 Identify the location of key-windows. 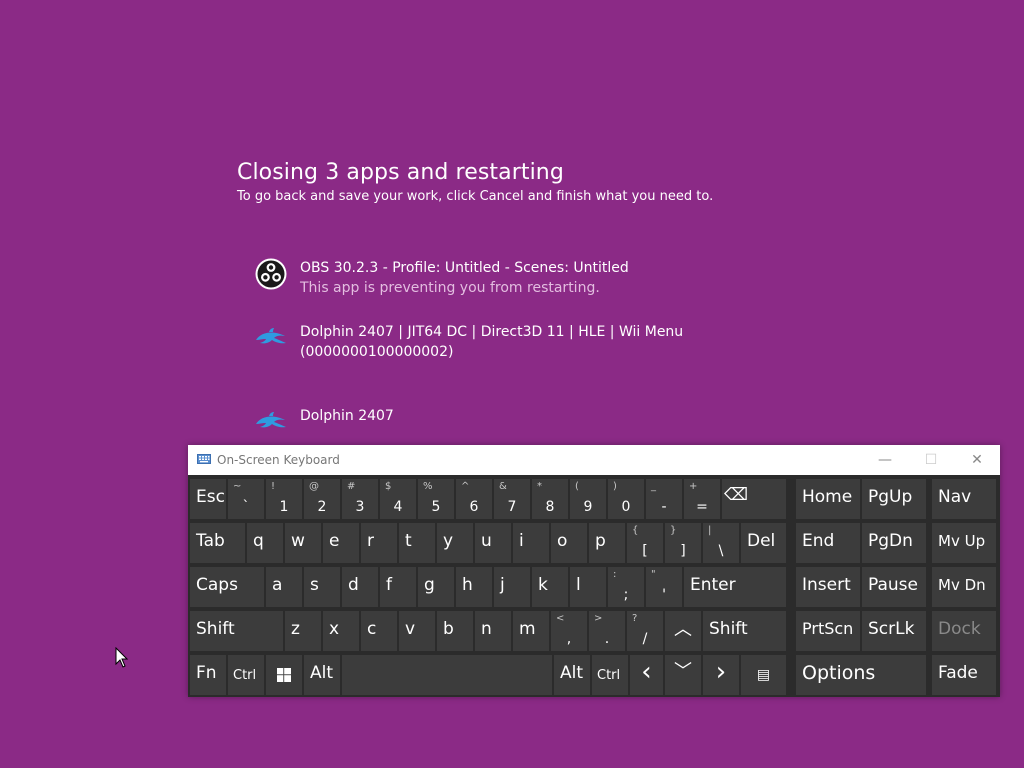
(284, 675).